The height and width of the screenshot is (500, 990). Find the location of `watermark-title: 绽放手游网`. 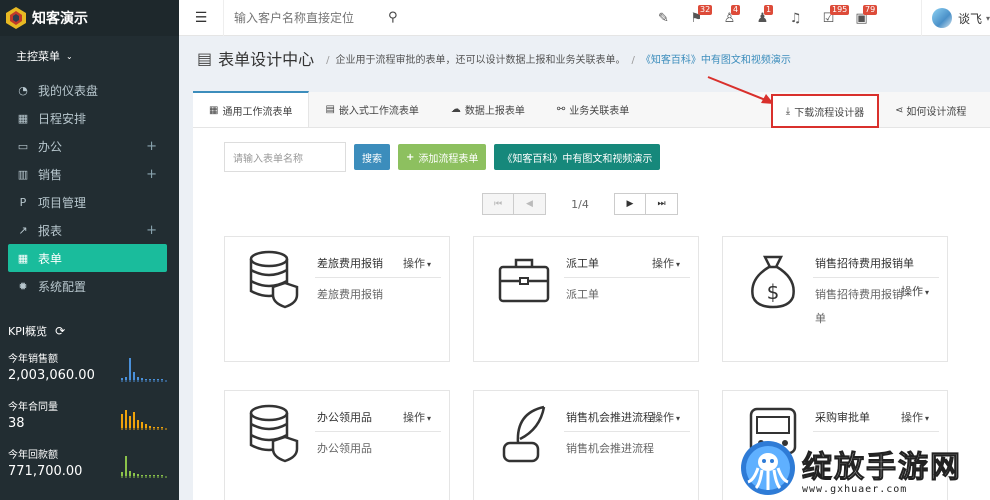

watermark-title: 绽放手游网 is located at coordinates (882, 467).